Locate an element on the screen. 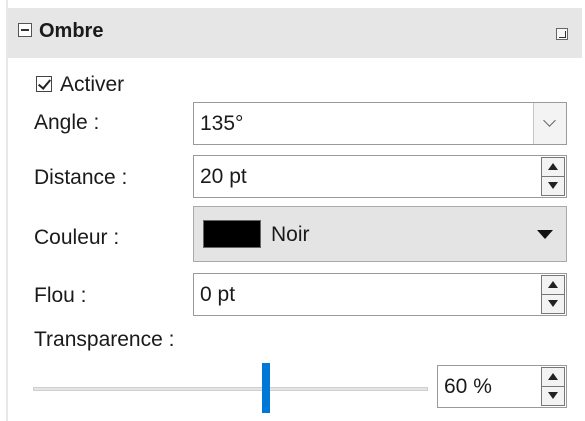  distance-spinfield: 20 pt is located at coordinates (380, 176).